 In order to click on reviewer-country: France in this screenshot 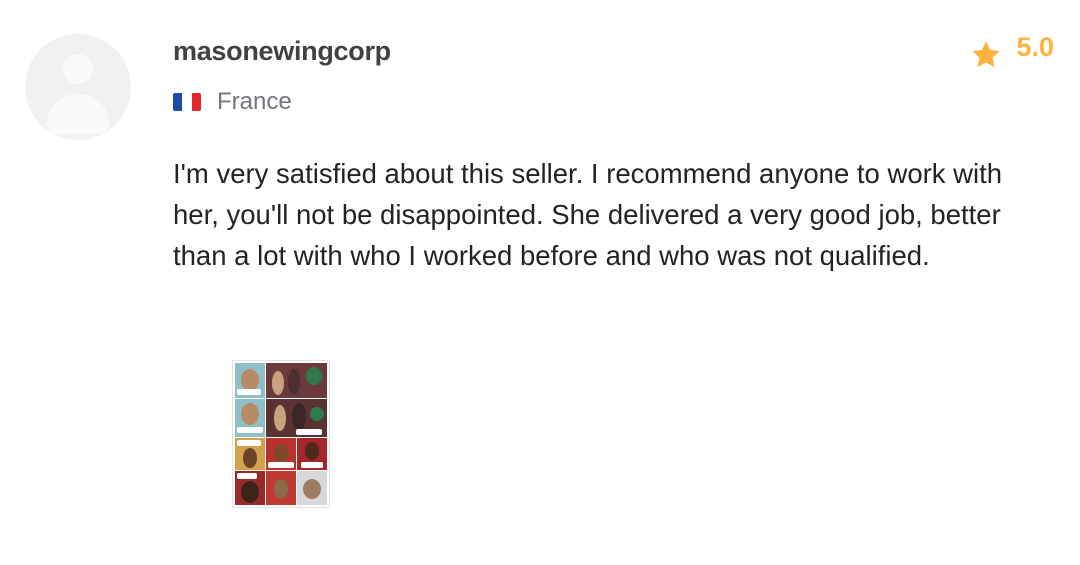, I will do `click(232, 102)`.